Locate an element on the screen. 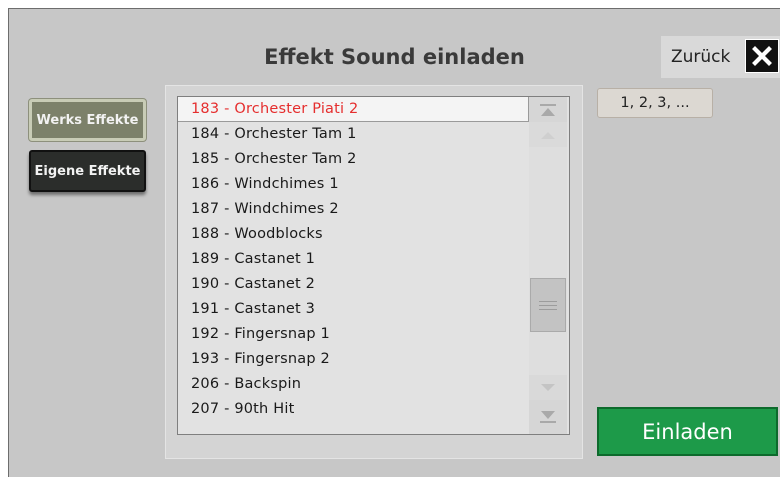  close-icon-glyph is located at coordinates (762, 56).